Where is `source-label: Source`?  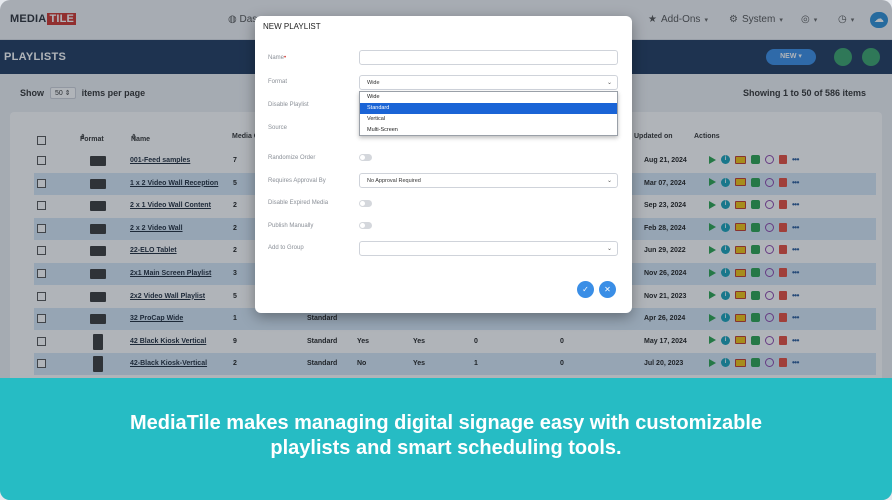 source-label: Source is located at coordinates (278, 128).